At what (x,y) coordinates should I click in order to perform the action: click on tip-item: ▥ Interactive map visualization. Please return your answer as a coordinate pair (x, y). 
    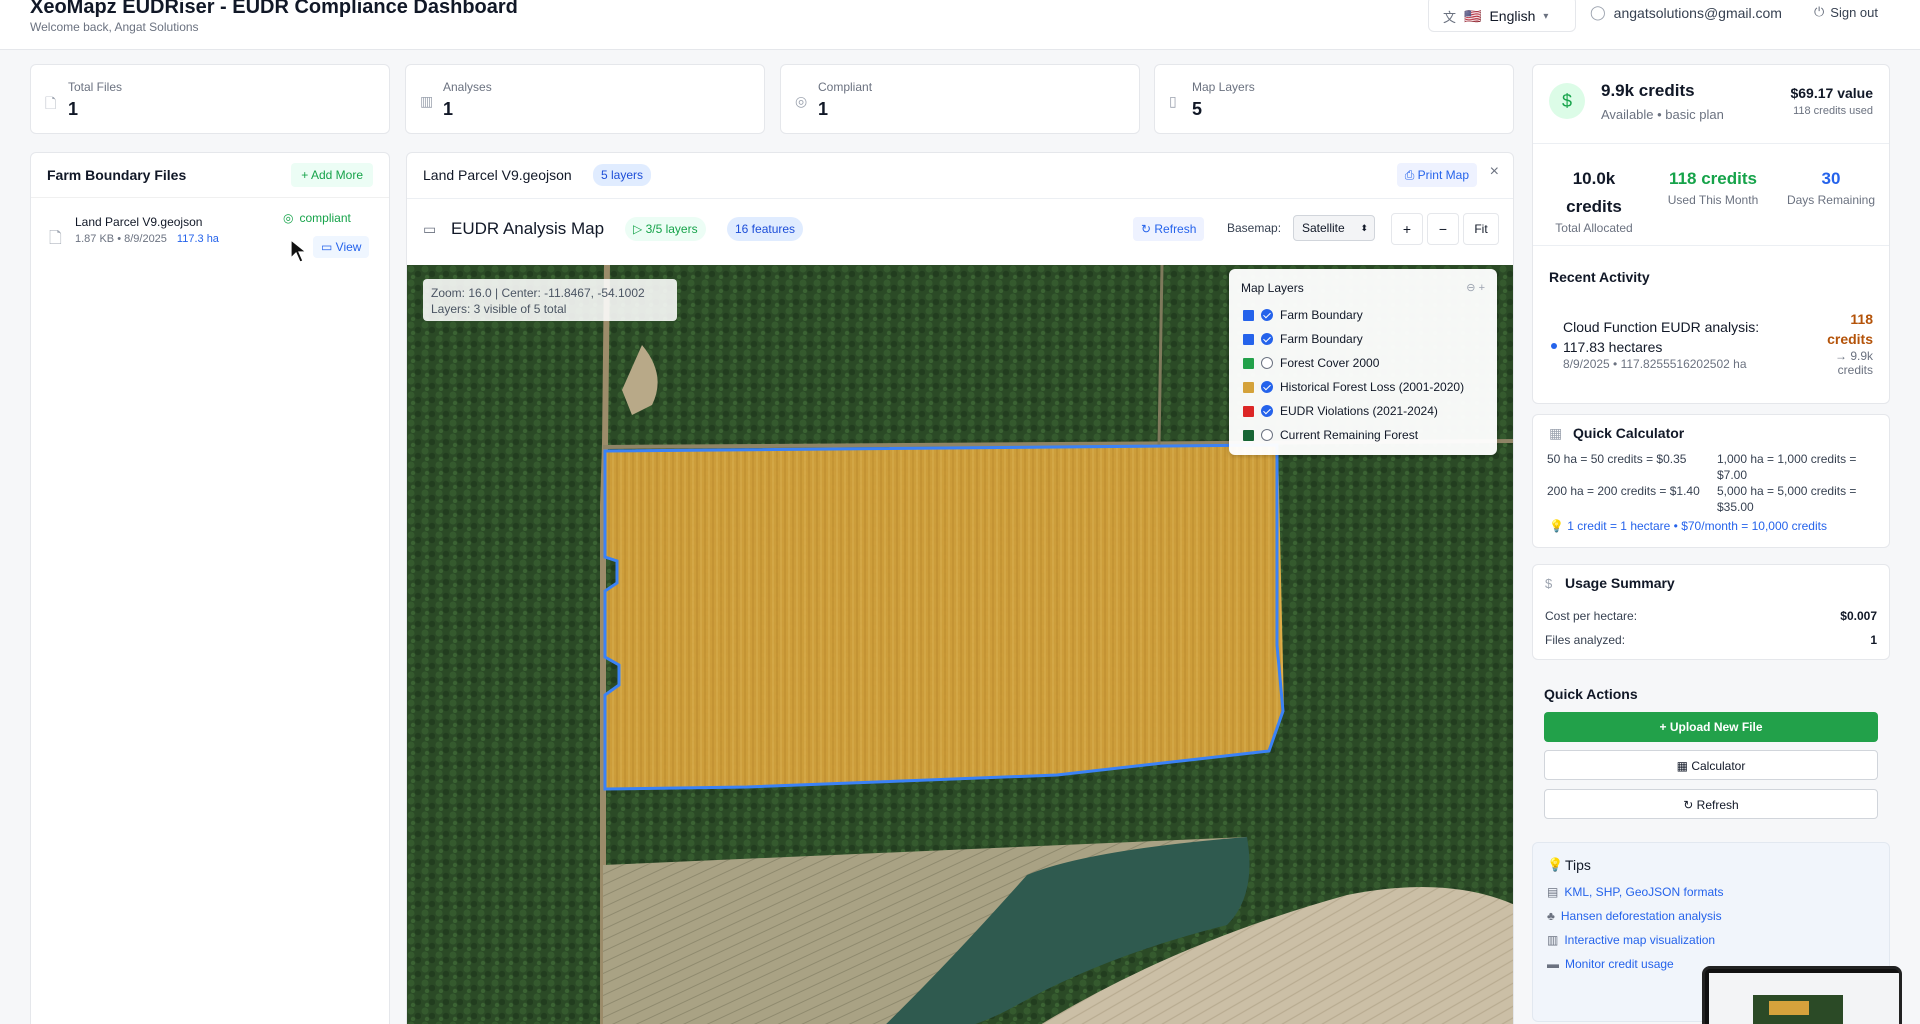
    Looking at the image, I should click on (1631, 940).